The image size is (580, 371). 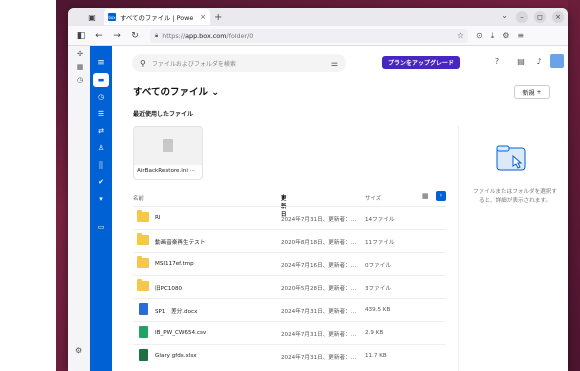 What do you see at coordinates (80, 80) in the screenshot?
I see `history-icon: ◷` at bounding box center [80, 80].